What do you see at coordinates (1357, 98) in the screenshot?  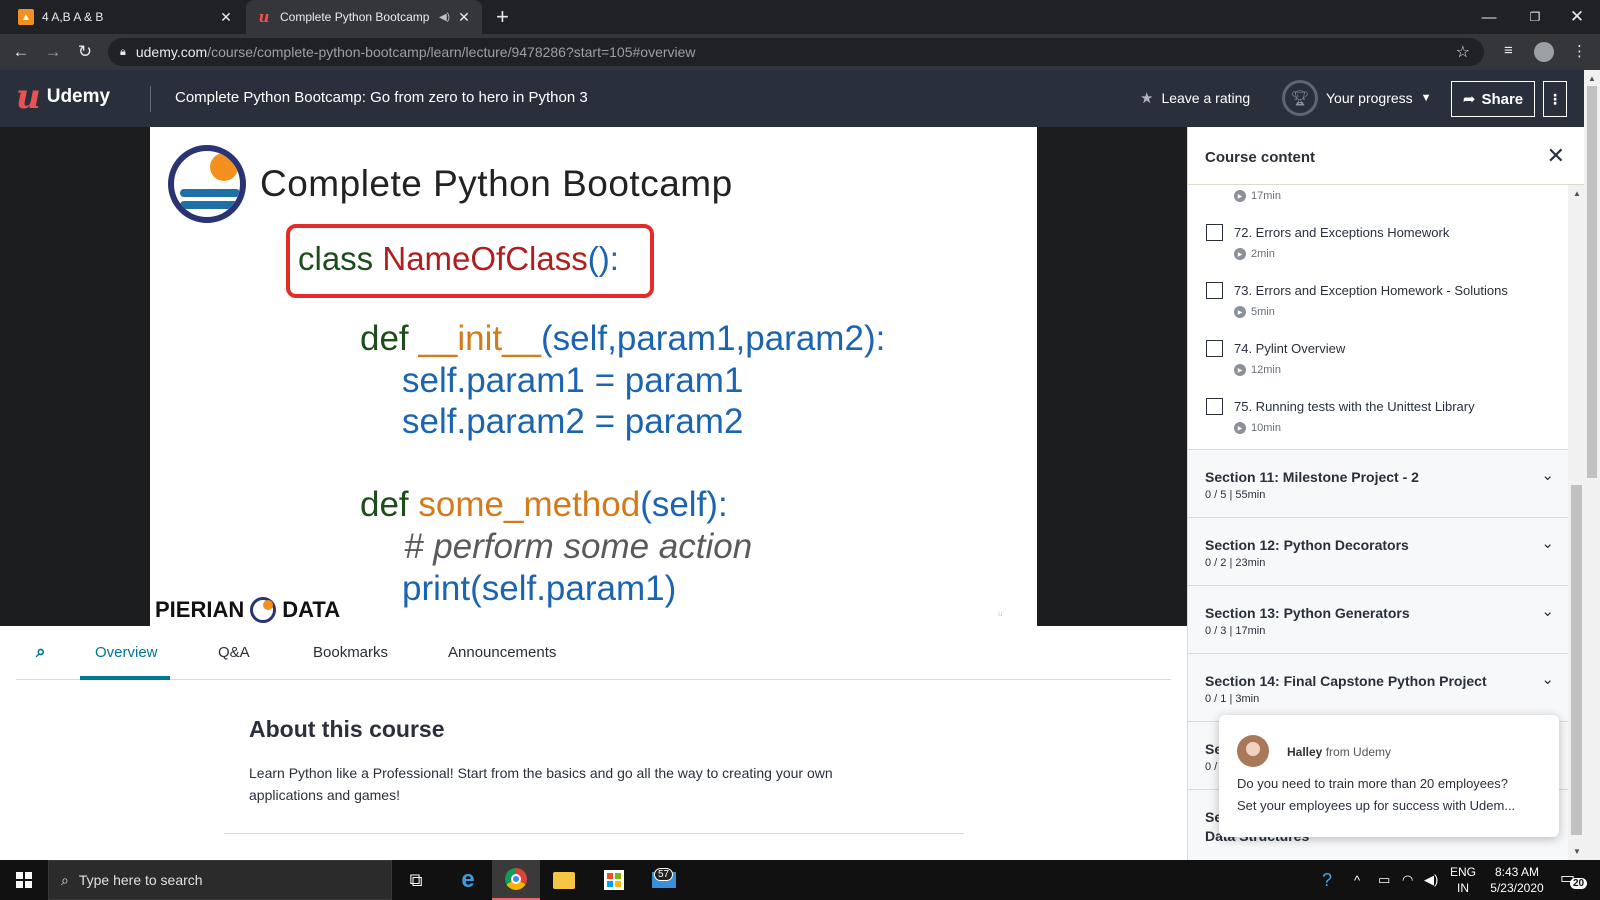 I see `your-progress-button: 🏆︎ Your progress ▼` at bounding box center [1357, 98].